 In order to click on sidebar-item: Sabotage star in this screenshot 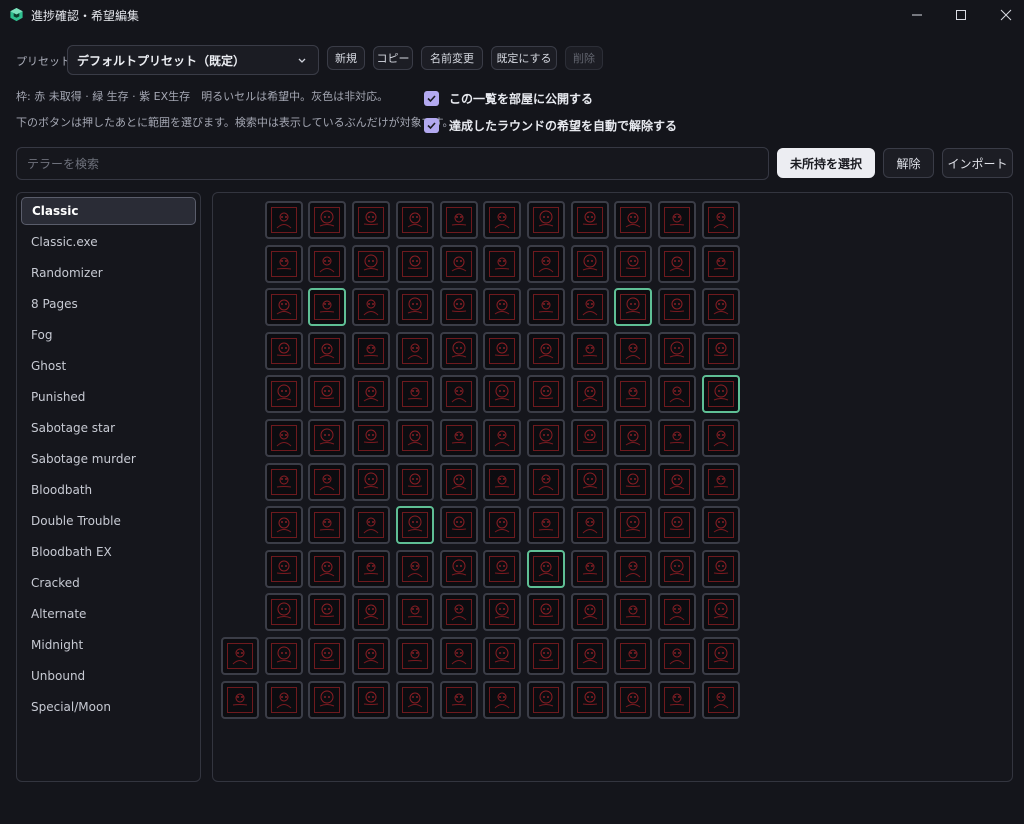, I will do `click(108, 428)`.